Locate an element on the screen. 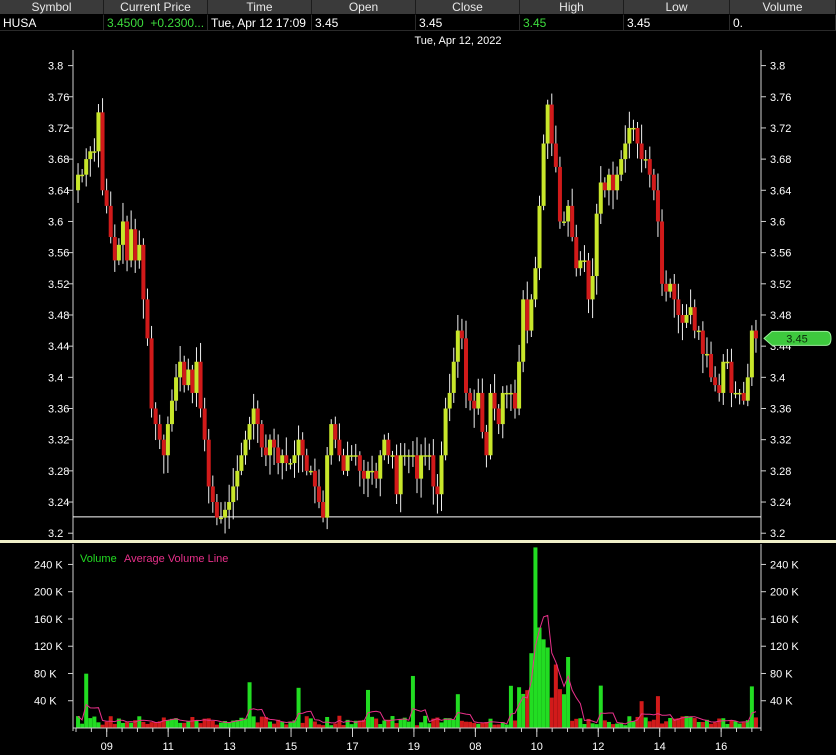 This screenshot has height=755, width=836. price-value: 3.4500 is located at coordinates (125, 23).